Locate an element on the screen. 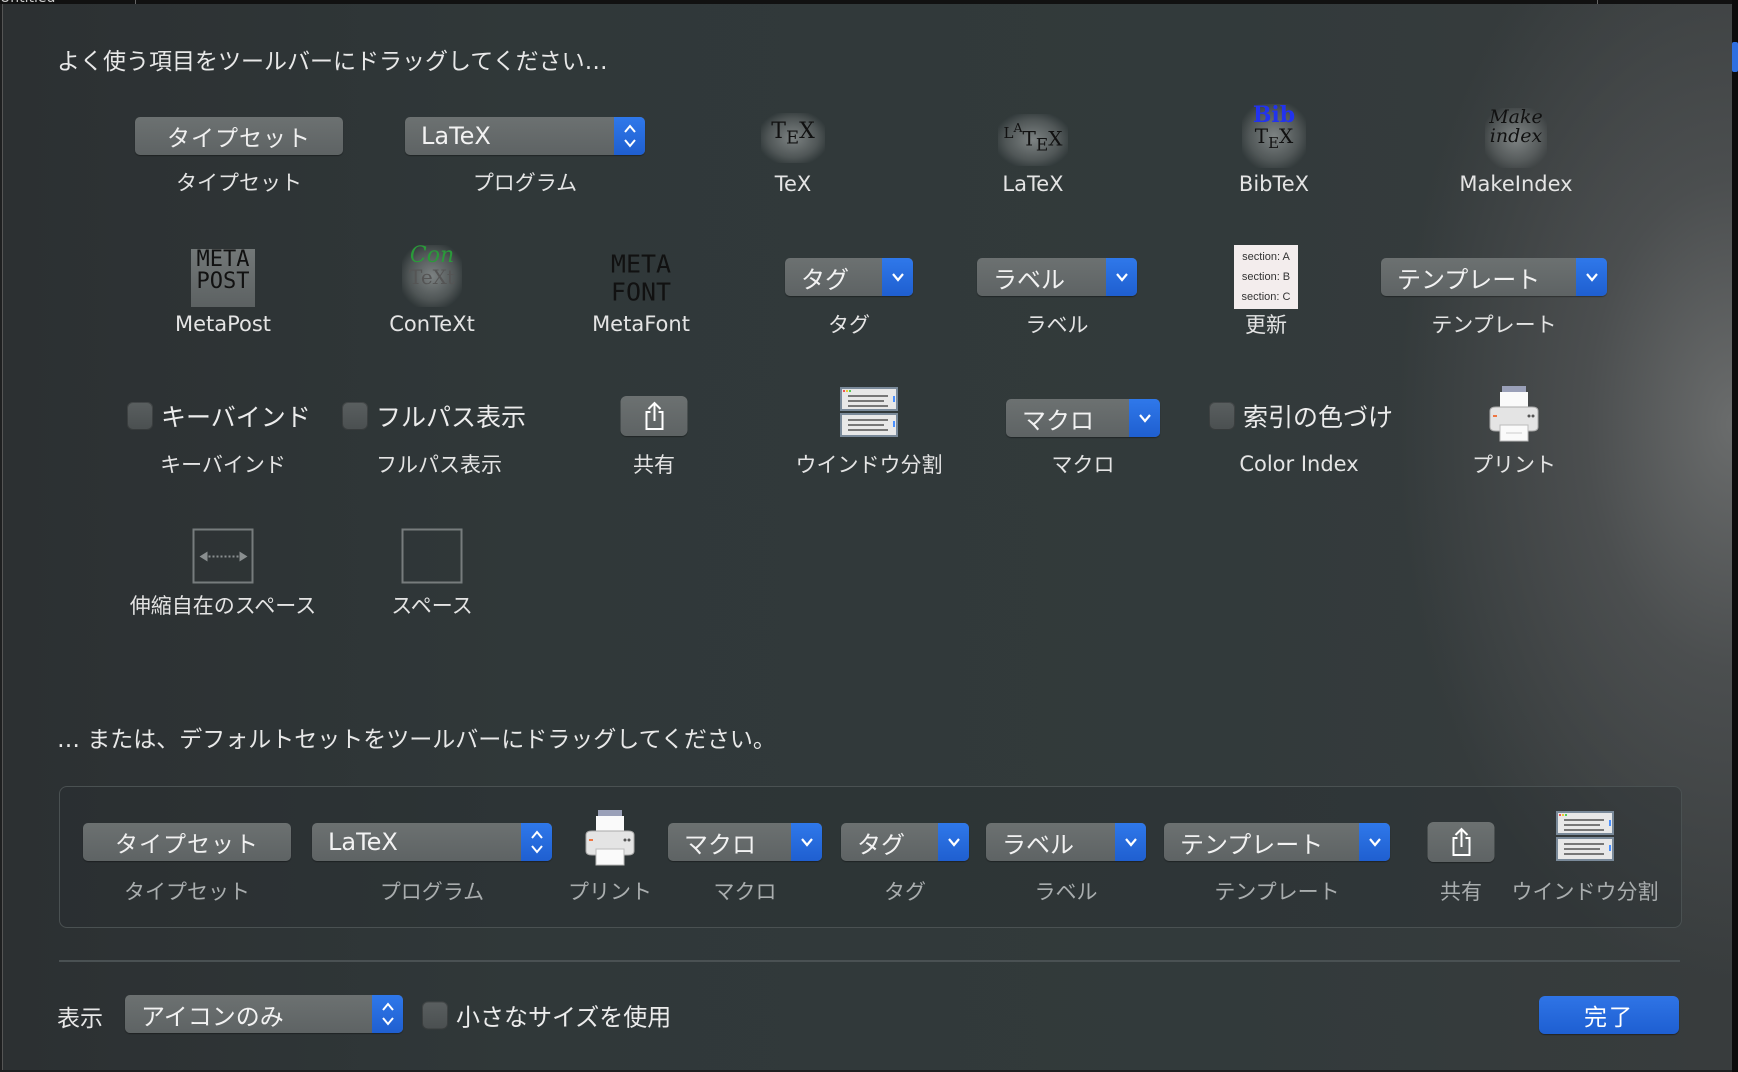  section-list-icon: section: A section: B section: C is located at coordinates (1266, 277).